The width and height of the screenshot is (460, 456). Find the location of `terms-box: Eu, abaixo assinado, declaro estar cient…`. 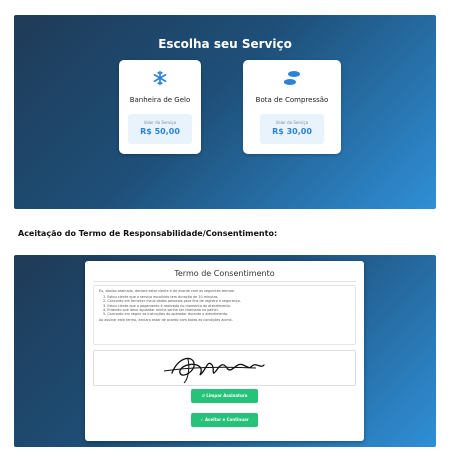

terms-box: Eu, abaixo assinado, declaro estar cient… is located at coordinates (224, 315).